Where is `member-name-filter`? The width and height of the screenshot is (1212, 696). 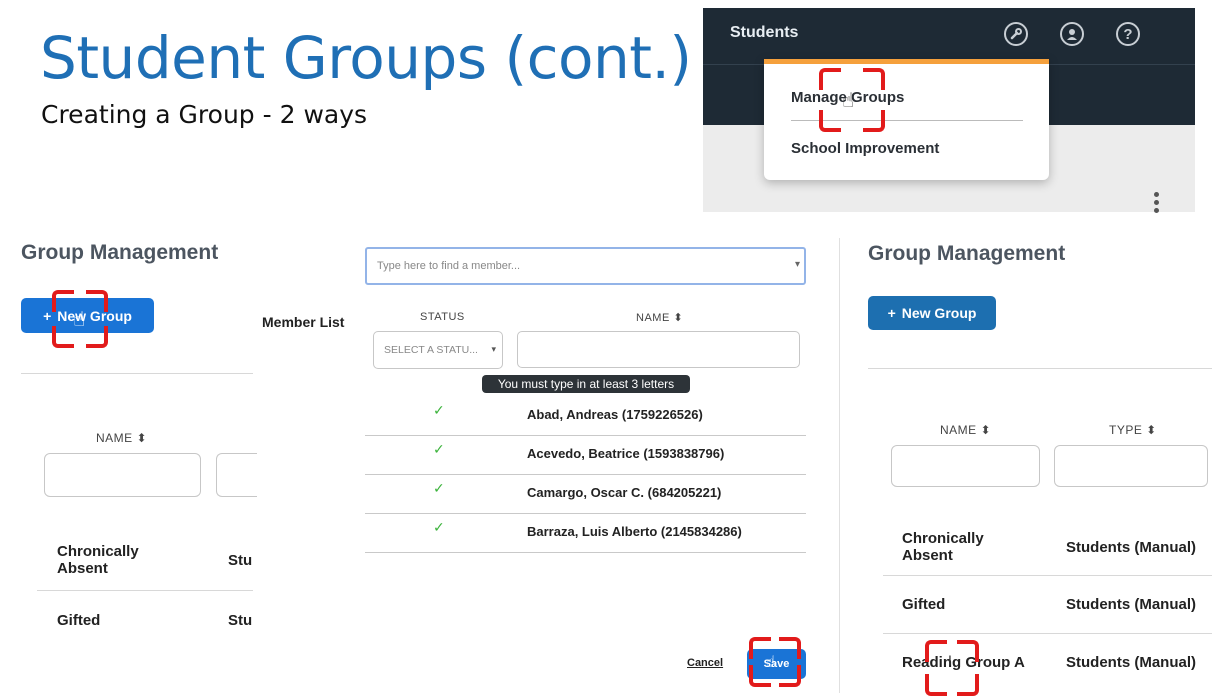
member-name-filter is located at coordinates (658, 349).